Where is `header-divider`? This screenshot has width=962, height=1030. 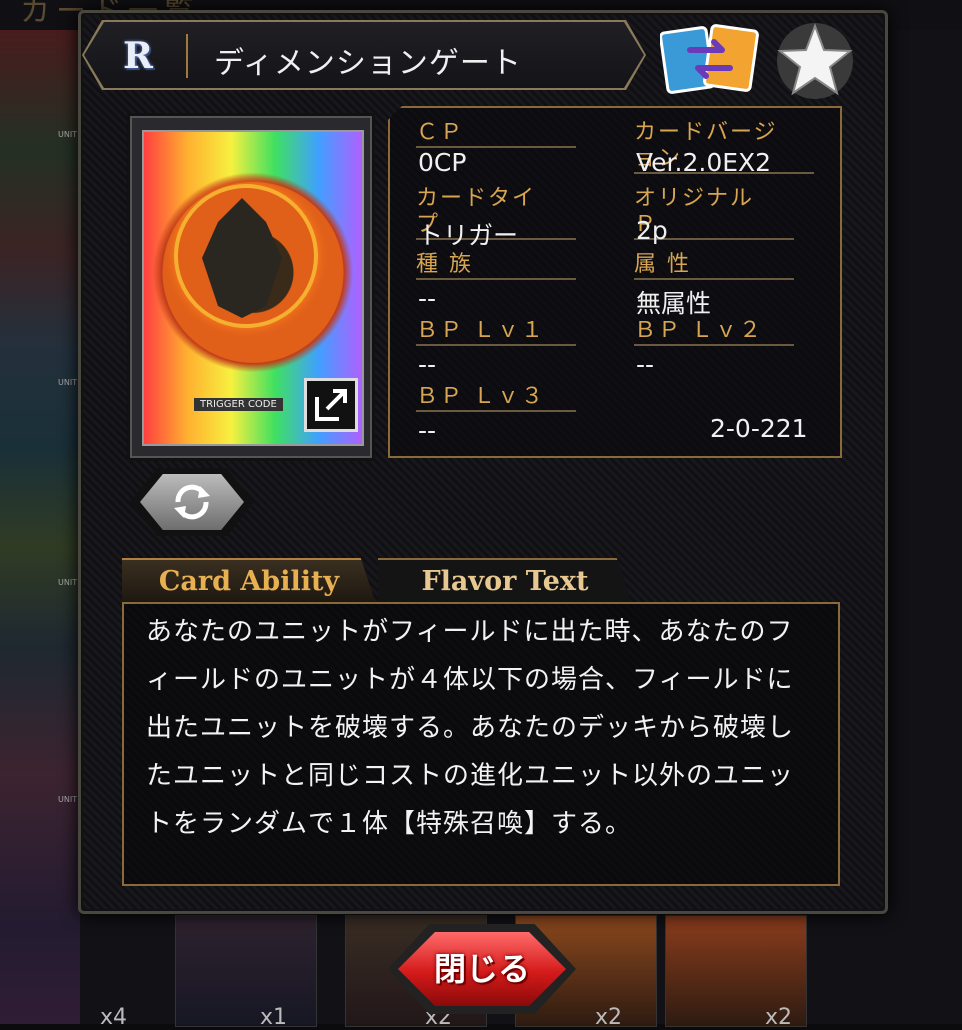
header-divider is located at coordinates (187, 56).